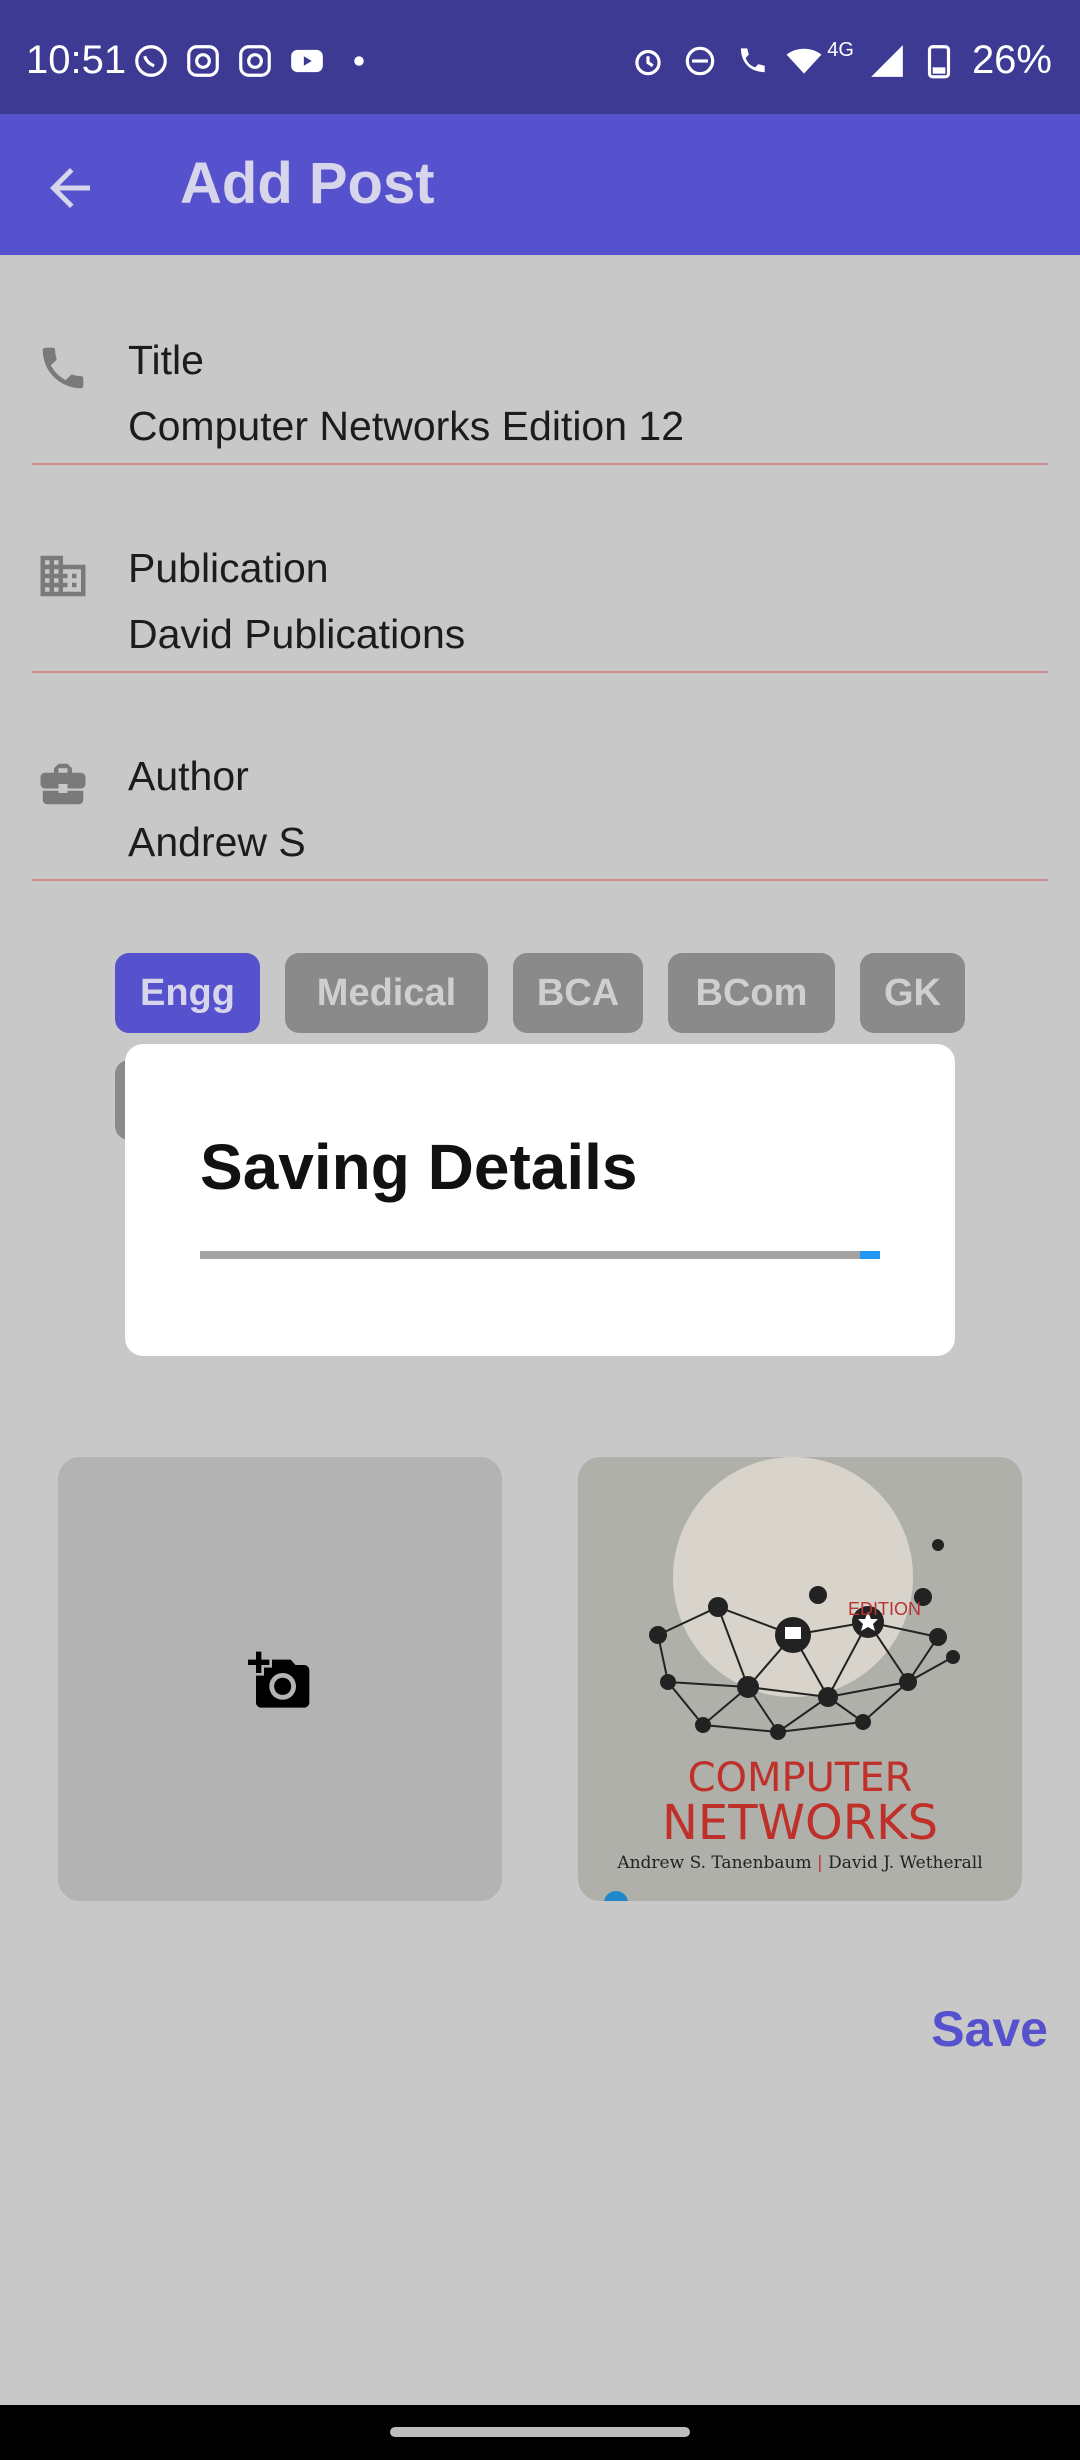  Describe the element at coordinates (63, 576) in the screenshot. I see `building-icon` at that location.